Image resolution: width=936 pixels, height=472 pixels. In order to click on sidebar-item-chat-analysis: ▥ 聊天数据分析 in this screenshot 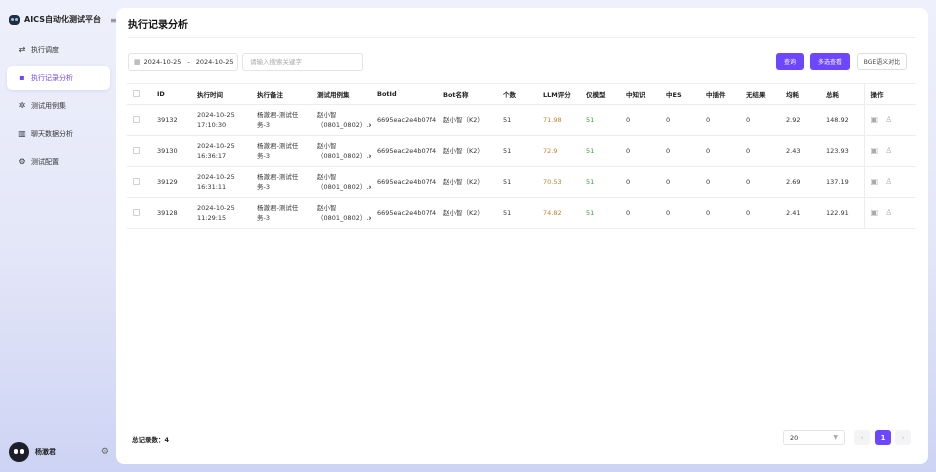, I will do `click(58, 134)`.